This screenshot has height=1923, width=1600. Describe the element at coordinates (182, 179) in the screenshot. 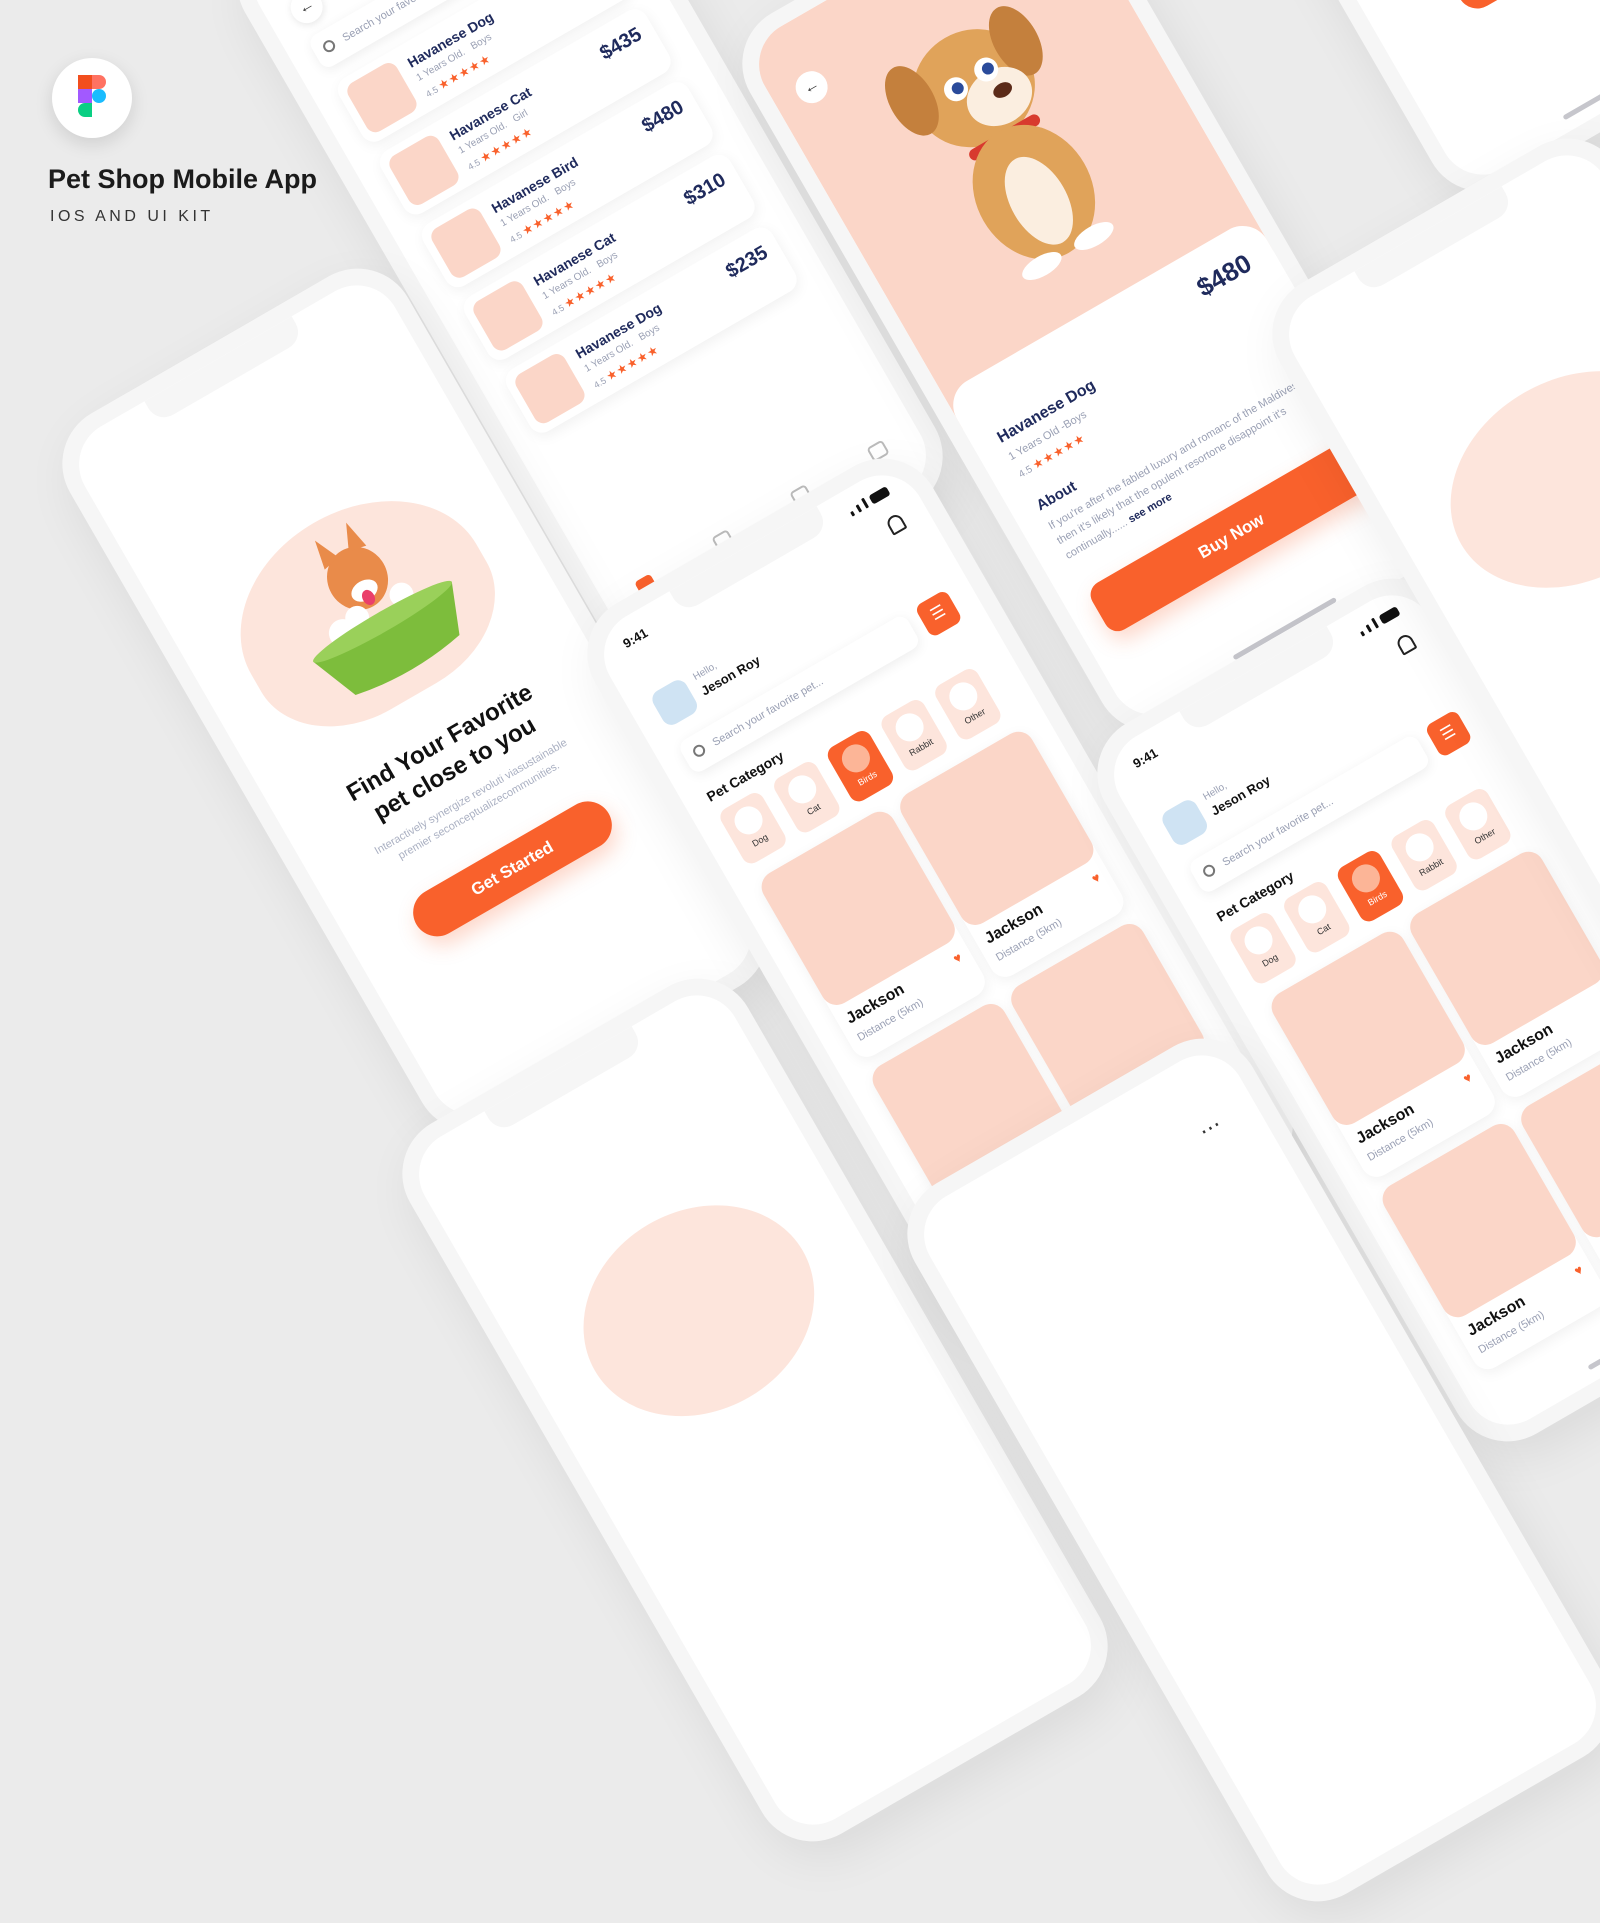

I see `brand-title: Pet Shop Mobile App` at that location.